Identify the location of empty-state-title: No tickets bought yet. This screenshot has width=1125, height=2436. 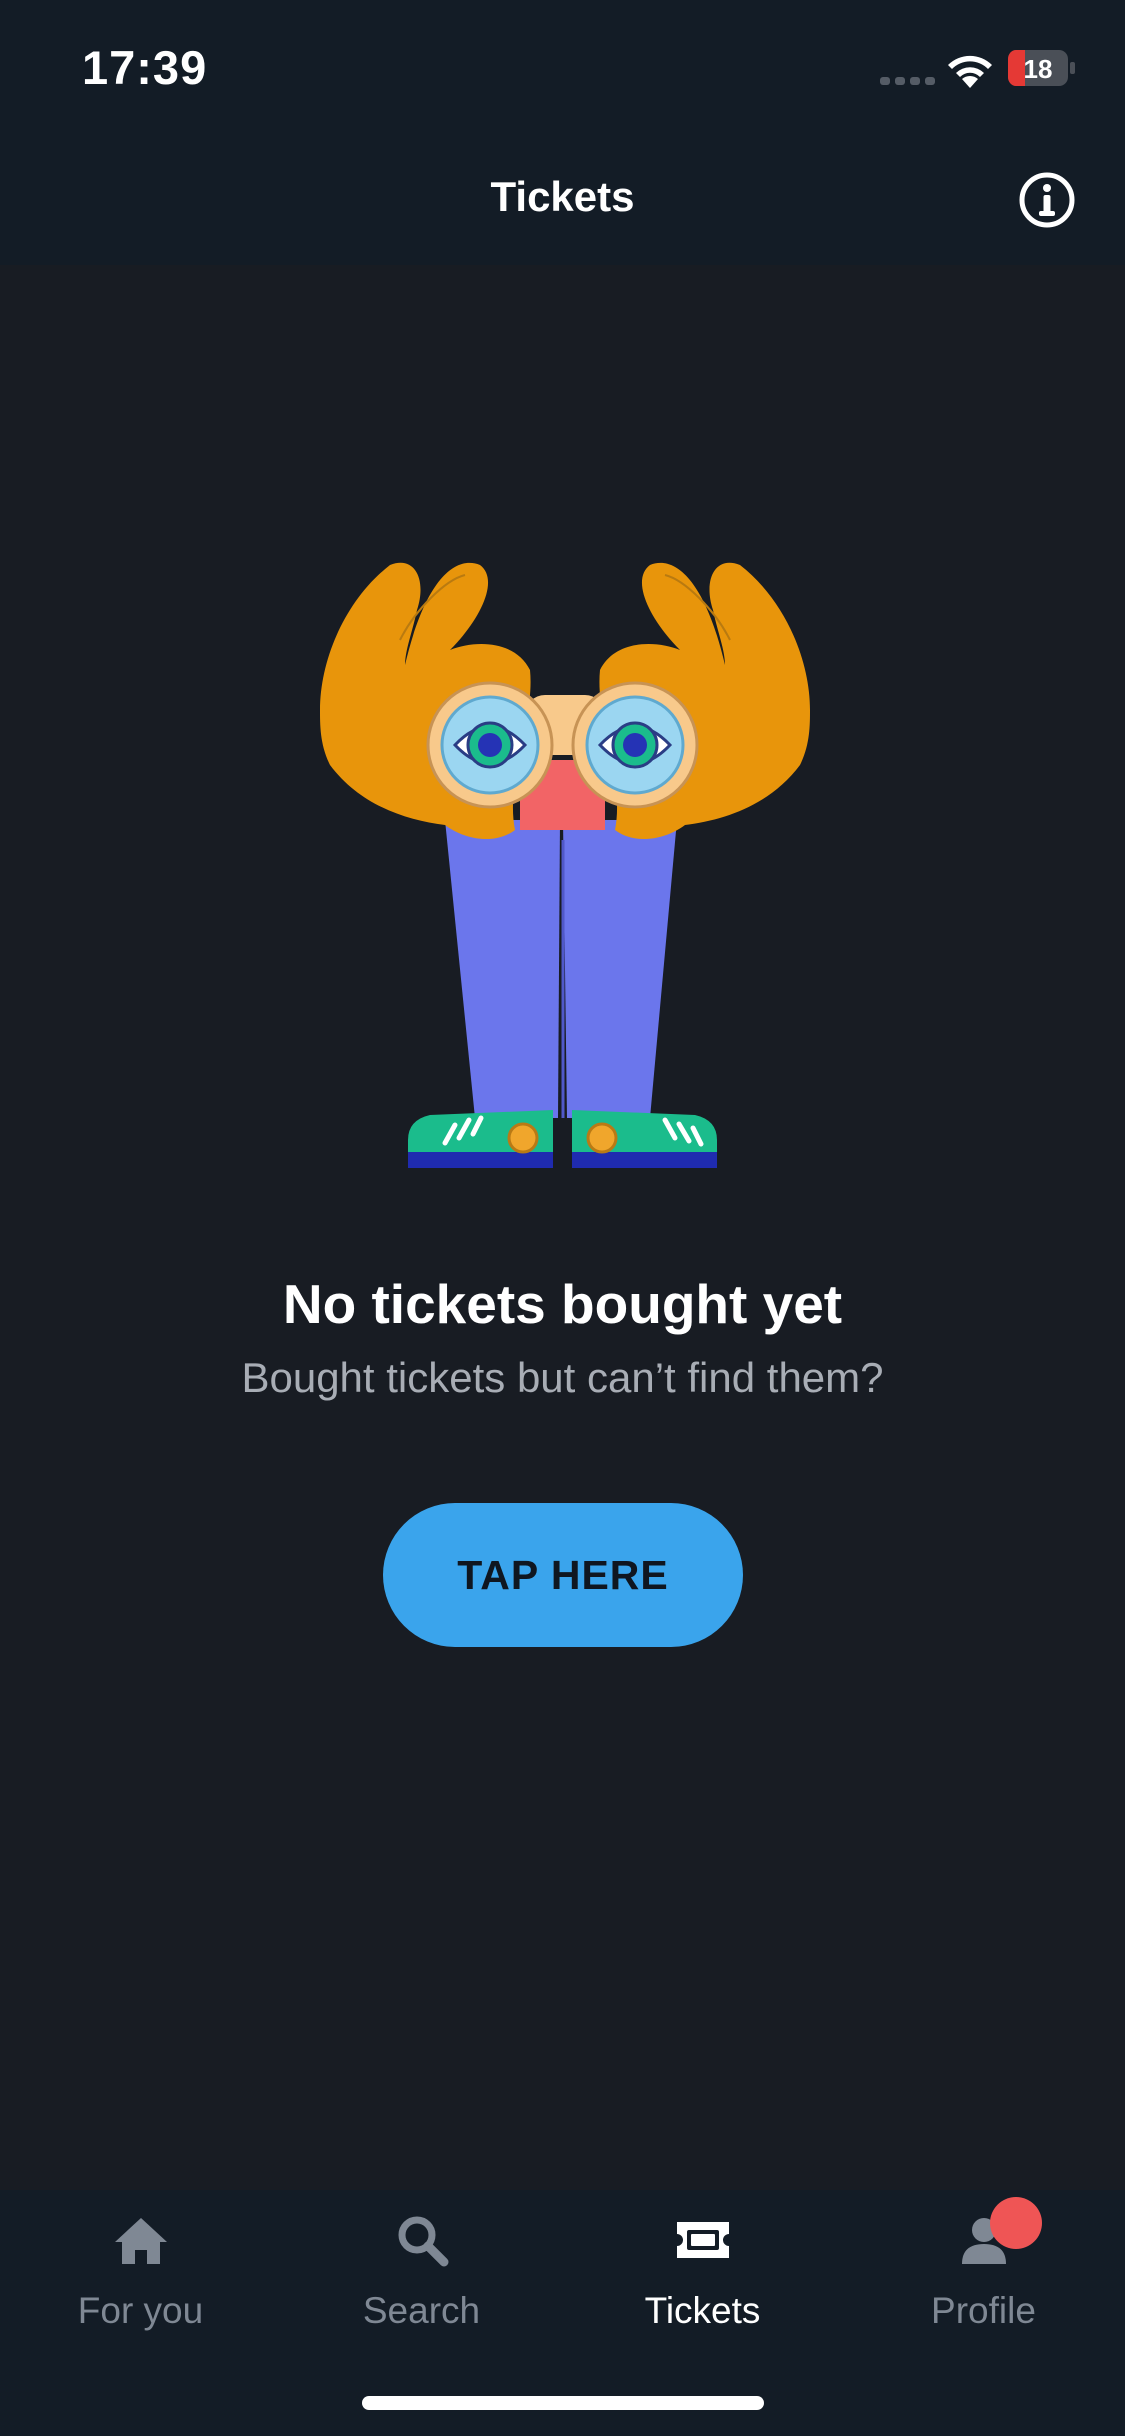
(562, 1304).